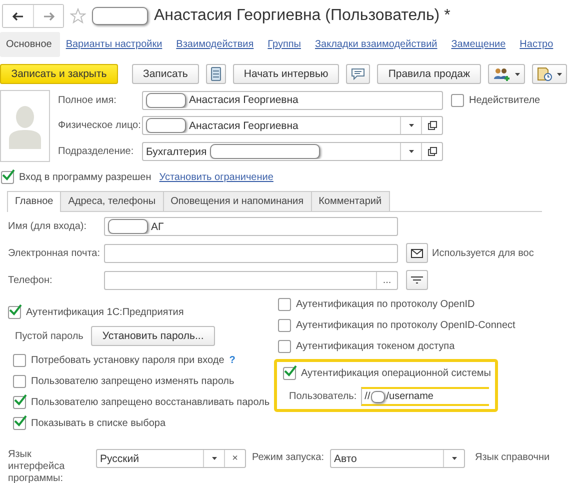 The width and height of the screenshot is (580, 483). I want to click on section-tab: Замещение, so click(479, 44).